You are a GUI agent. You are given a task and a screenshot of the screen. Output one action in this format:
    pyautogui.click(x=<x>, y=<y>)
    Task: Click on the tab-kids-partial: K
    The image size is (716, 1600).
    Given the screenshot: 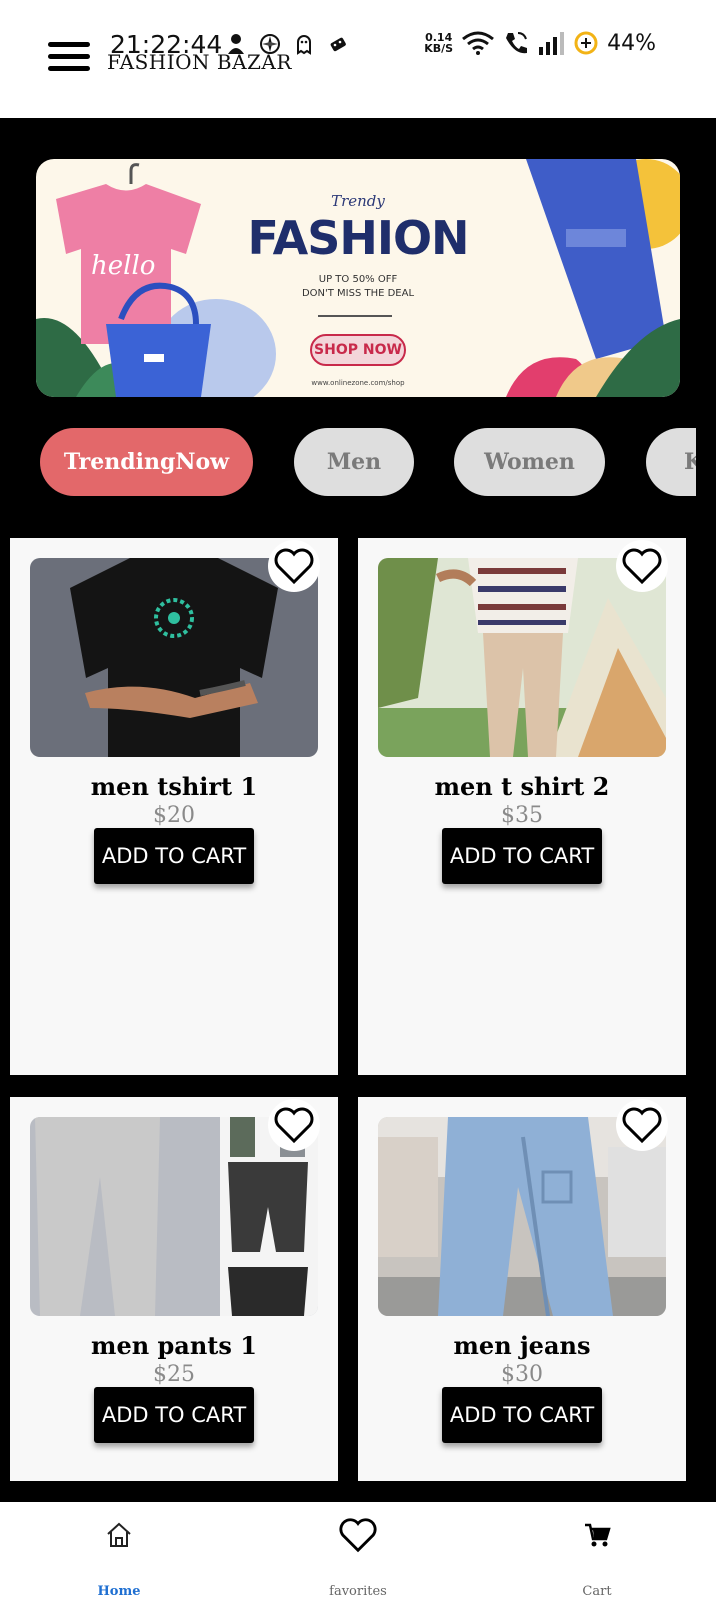 What is the action you would take?
    pyautogui.click(x=671, y=462)
    